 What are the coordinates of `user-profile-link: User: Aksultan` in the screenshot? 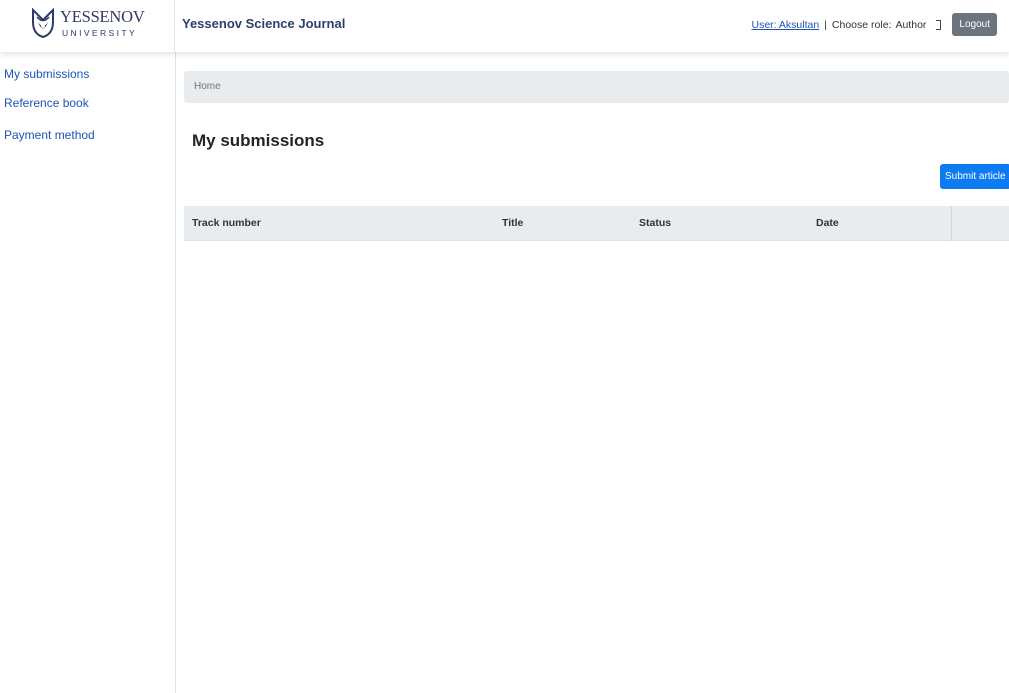 It's located at (785, 25).